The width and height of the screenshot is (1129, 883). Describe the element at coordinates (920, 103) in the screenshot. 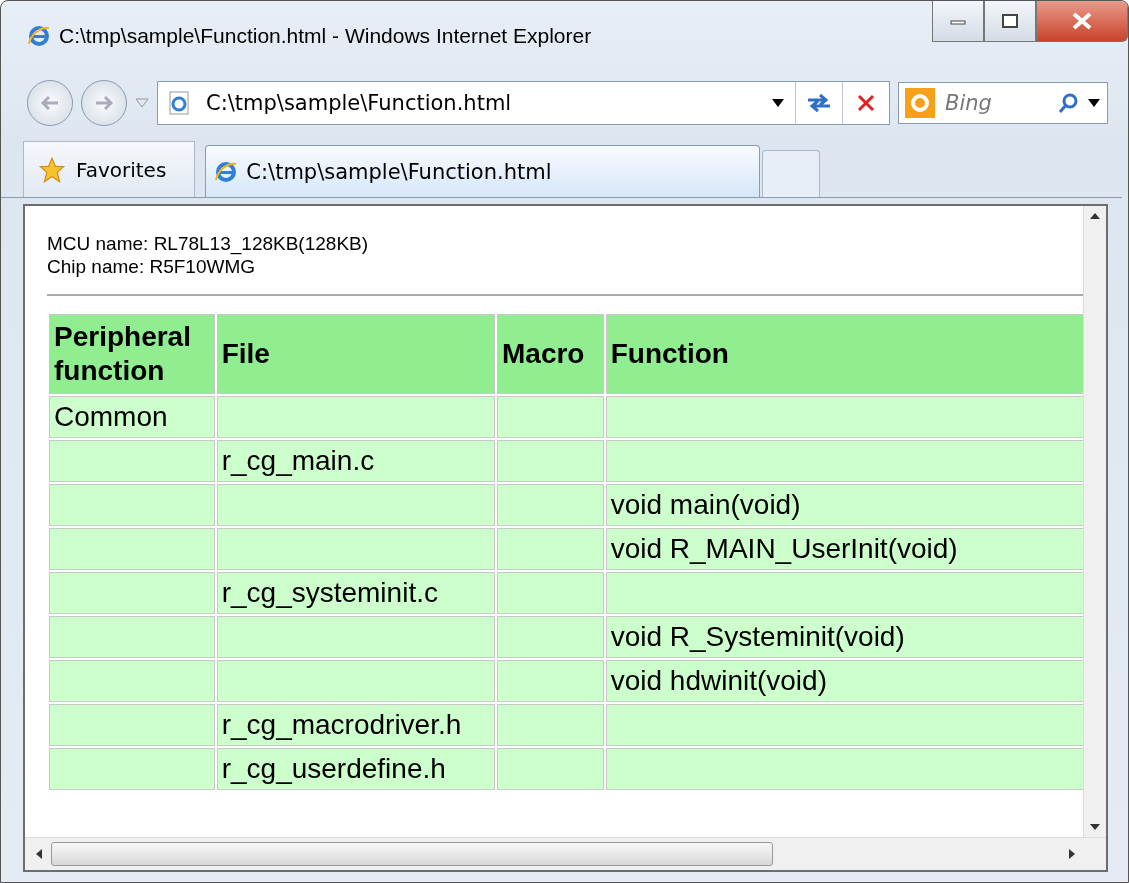

I see `search-provider-icon` at that location.